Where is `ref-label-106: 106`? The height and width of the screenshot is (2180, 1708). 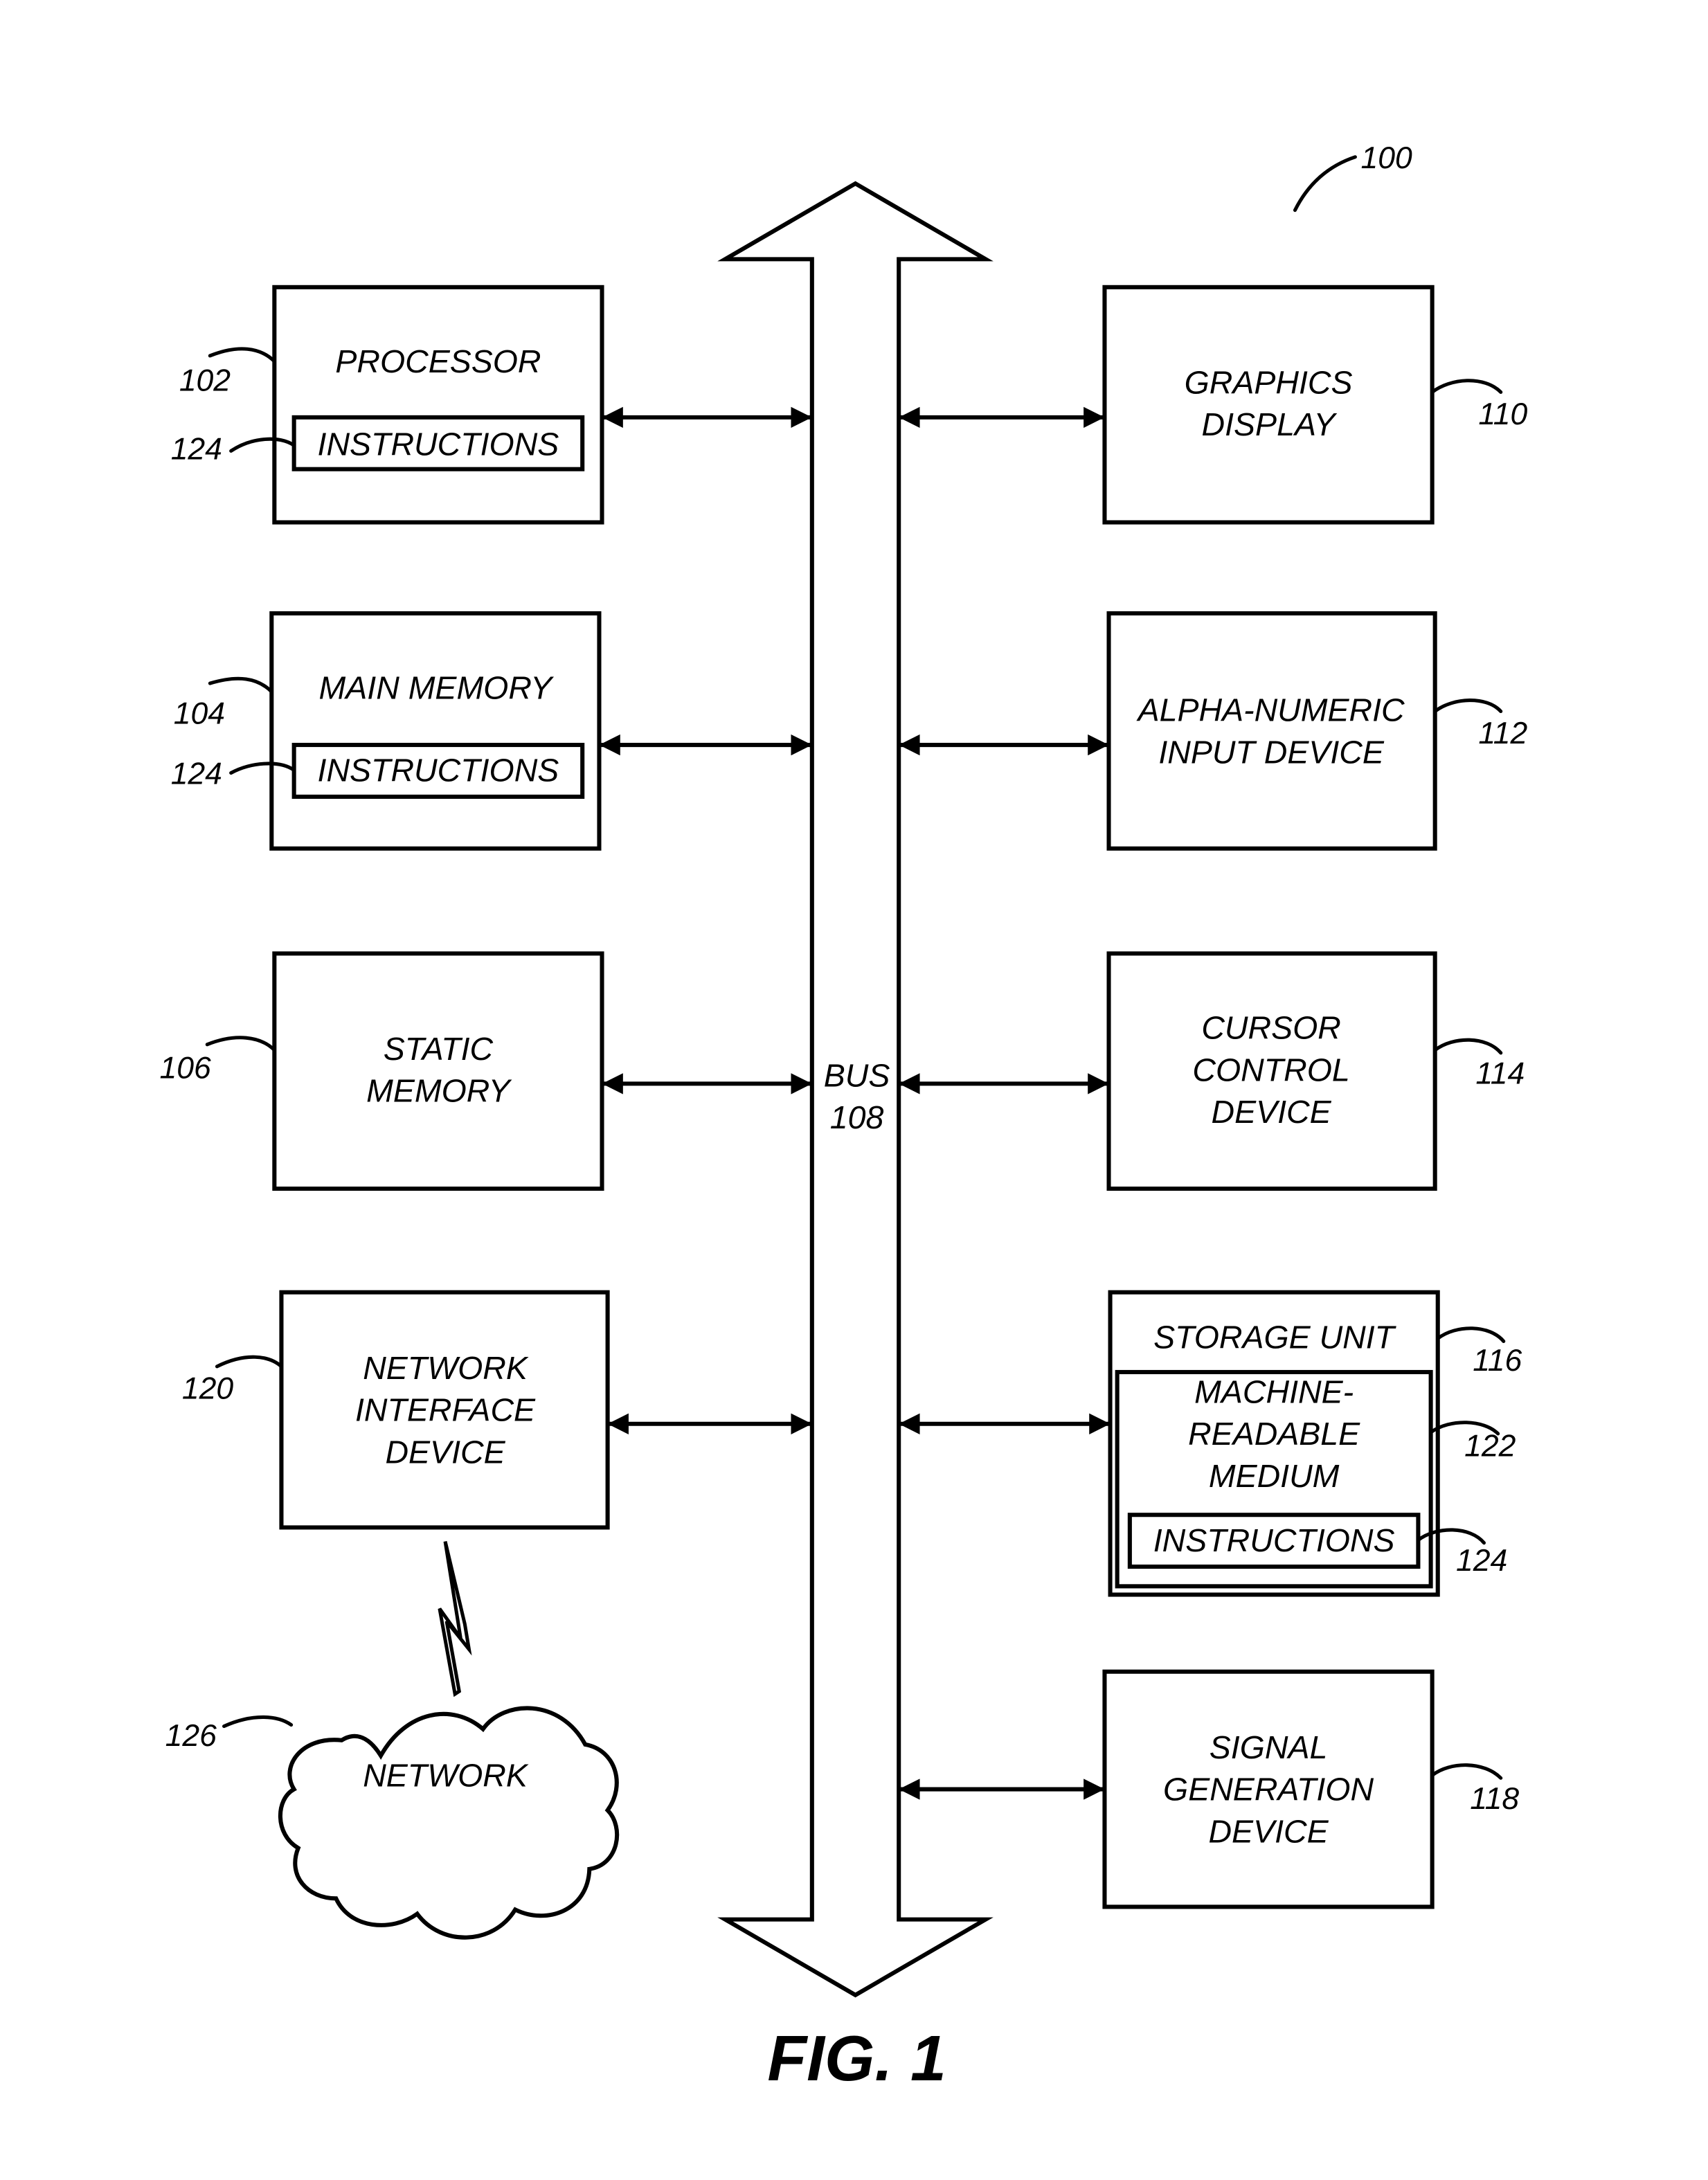 ref-label-106: 106 is located at coordinates (185, 1068).